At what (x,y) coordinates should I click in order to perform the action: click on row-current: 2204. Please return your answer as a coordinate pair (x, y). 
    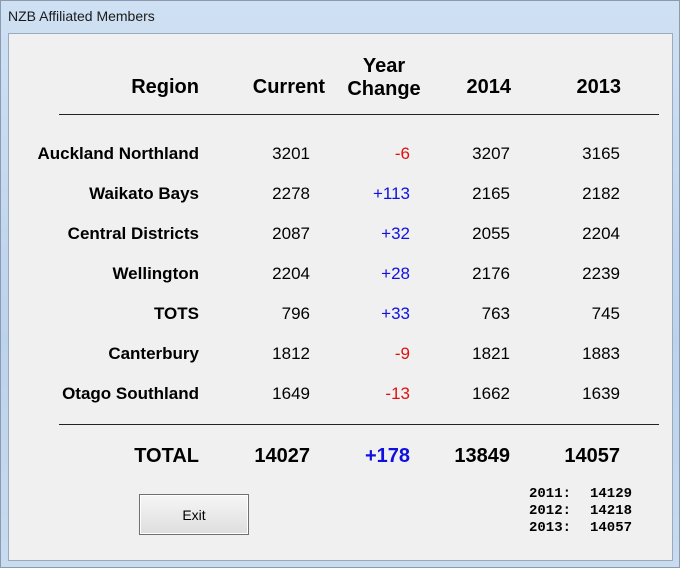
    Looking at the image, I should click on (291, 273).